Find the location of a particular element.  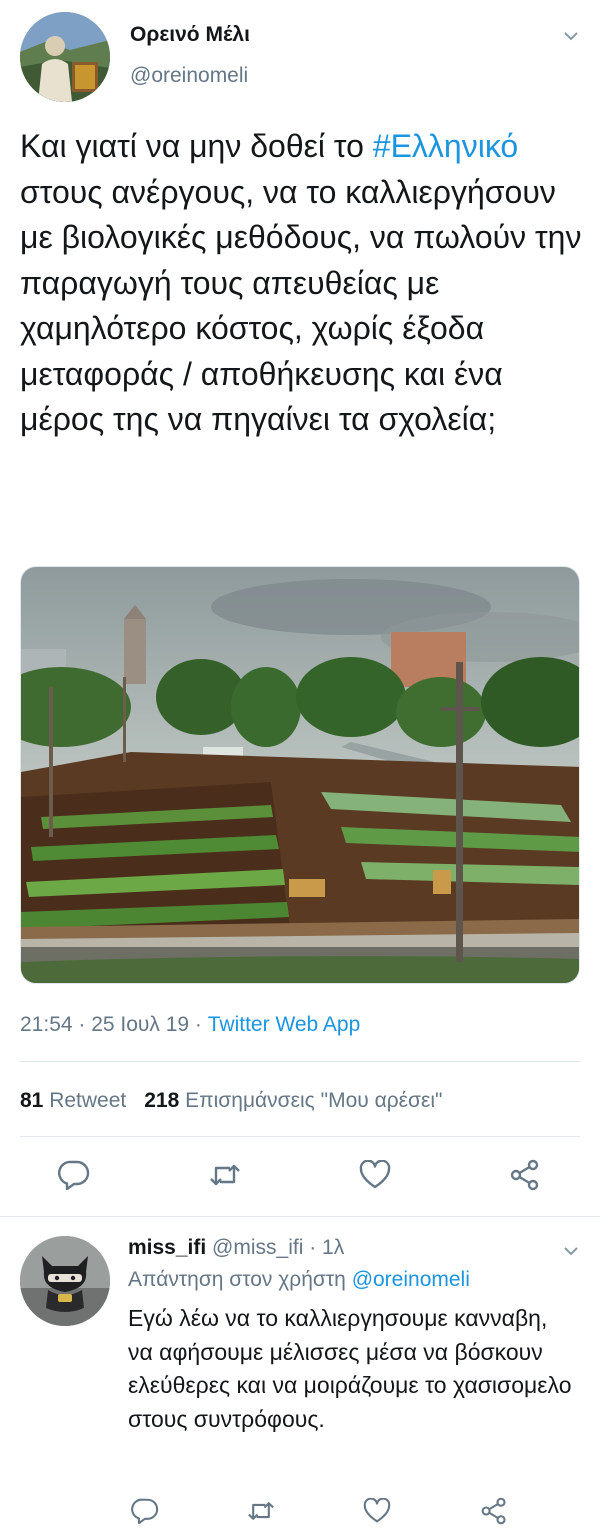

reply-author-name: miss_ifi is located at coordinates (167, 1247).